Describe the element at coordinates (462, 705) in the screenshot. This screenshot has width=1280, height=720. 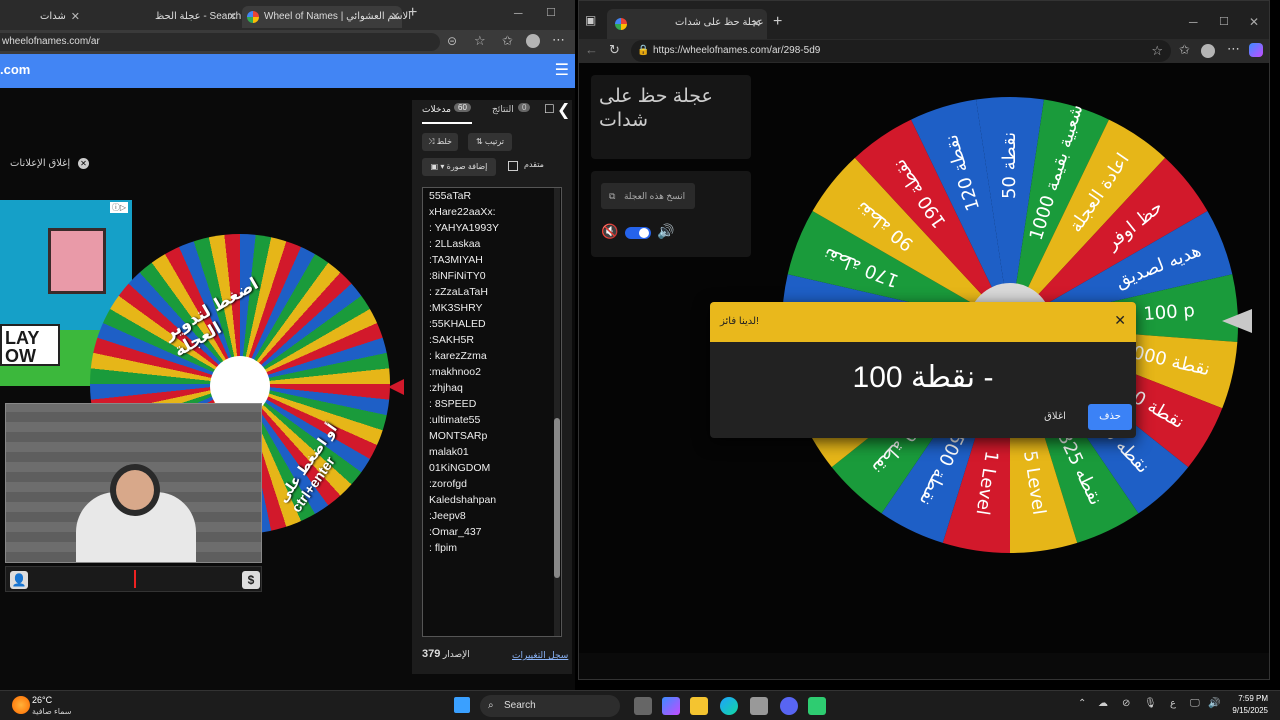
I see `start-icon` at that location.